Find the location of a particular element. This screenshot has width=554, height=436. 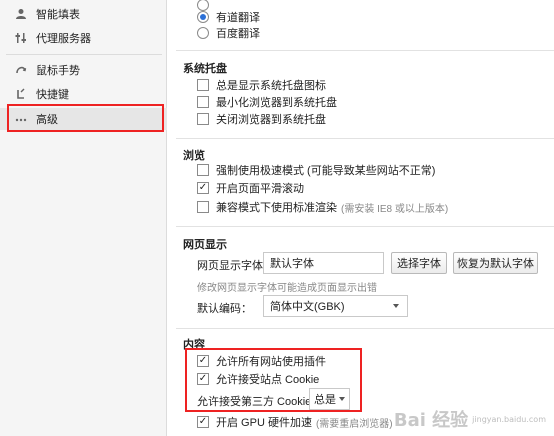

translate-option-baidu: 百度翻译 is located at coordinates (228, 33).